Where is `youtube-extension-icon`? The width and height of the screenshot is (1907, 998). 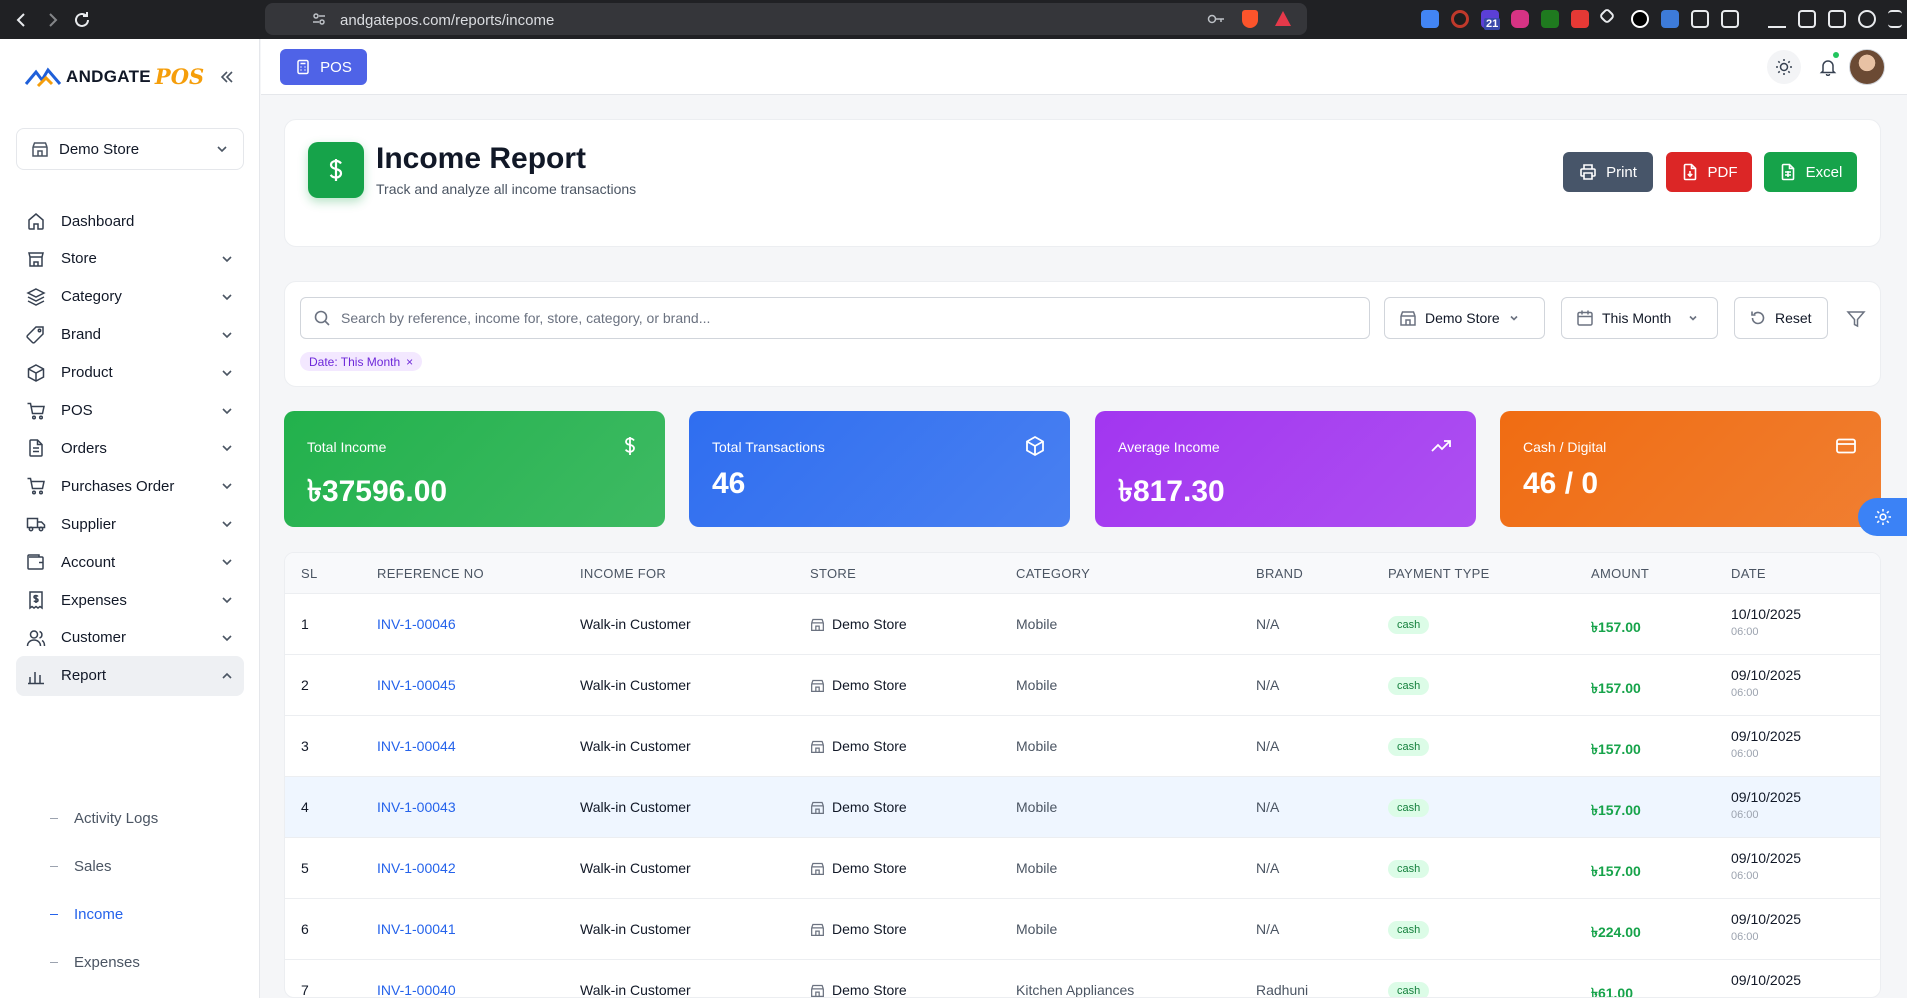 youtube-extension-icon is located at coordinates (1580, 19).